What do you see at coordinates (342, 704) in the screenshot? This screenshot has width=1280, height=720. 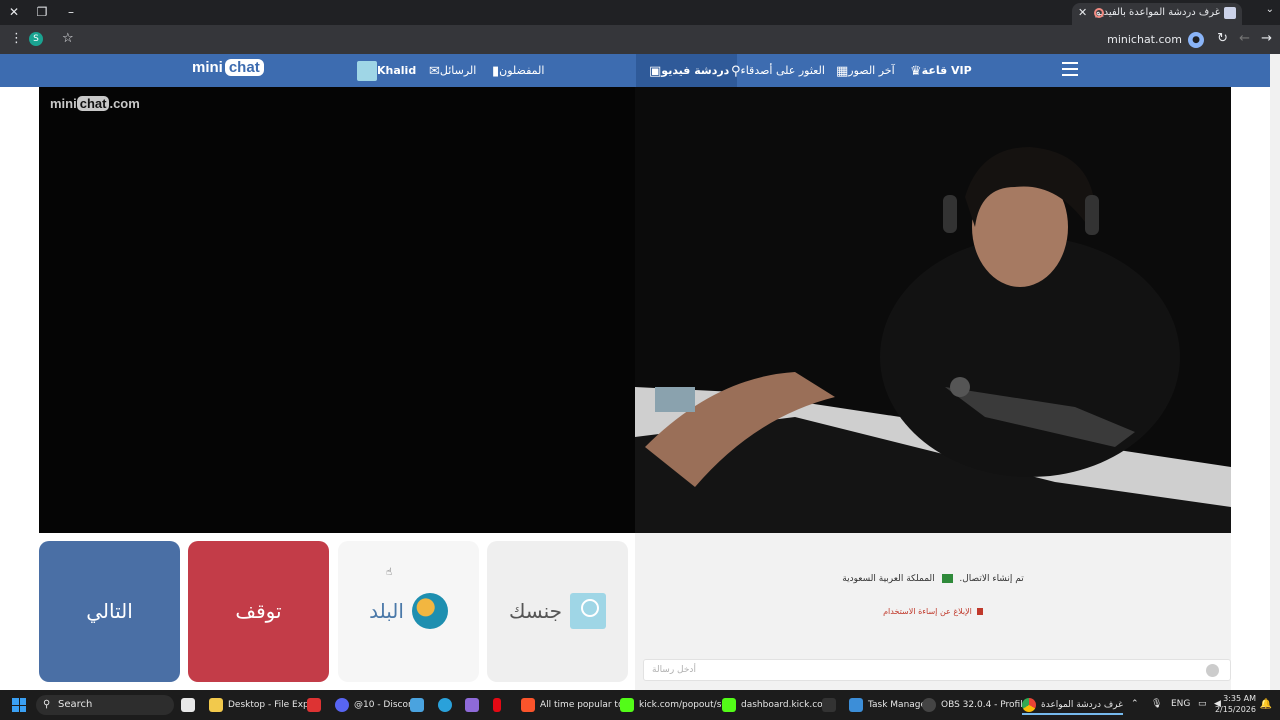 I see `discord-icon` at bounding box center [342, 704].